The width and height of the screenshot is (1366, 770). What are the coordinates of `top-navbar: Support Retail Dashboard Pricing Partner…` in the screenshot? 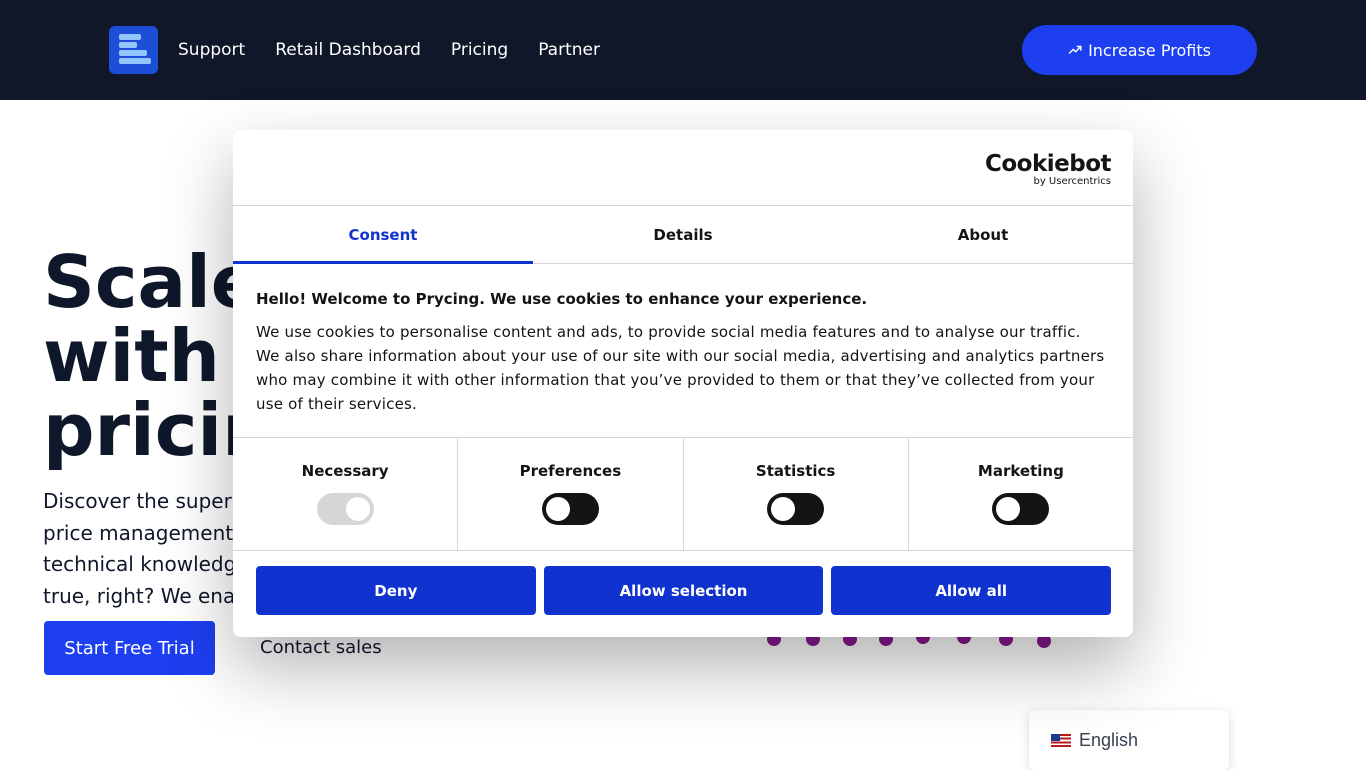 It's located at (683, 50).